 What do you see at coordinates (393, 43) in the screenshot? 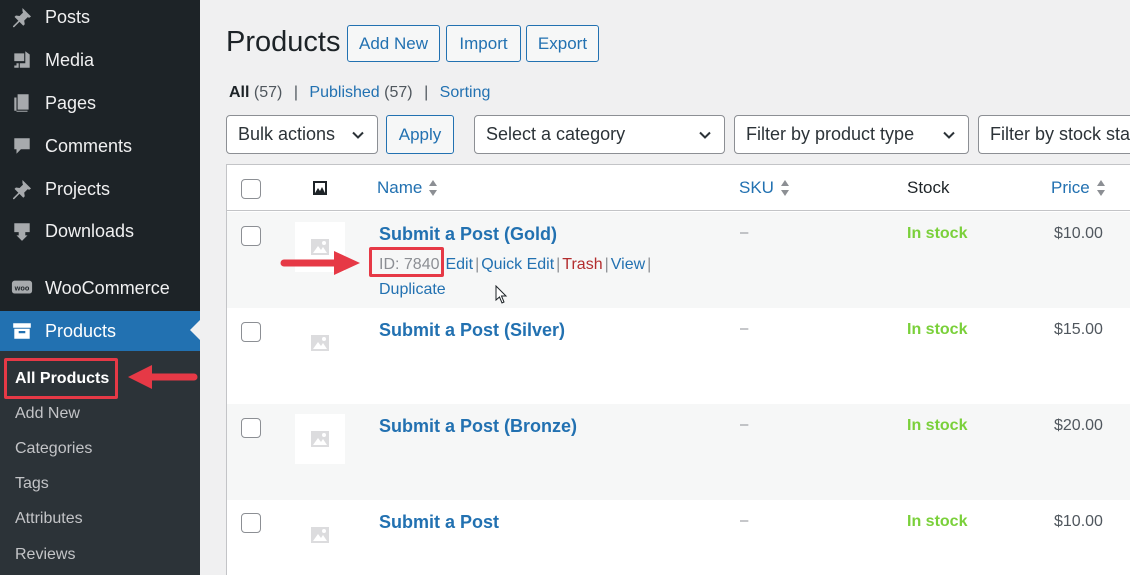
I see `add-new-button: Add New` at bounding box center [393, 43].